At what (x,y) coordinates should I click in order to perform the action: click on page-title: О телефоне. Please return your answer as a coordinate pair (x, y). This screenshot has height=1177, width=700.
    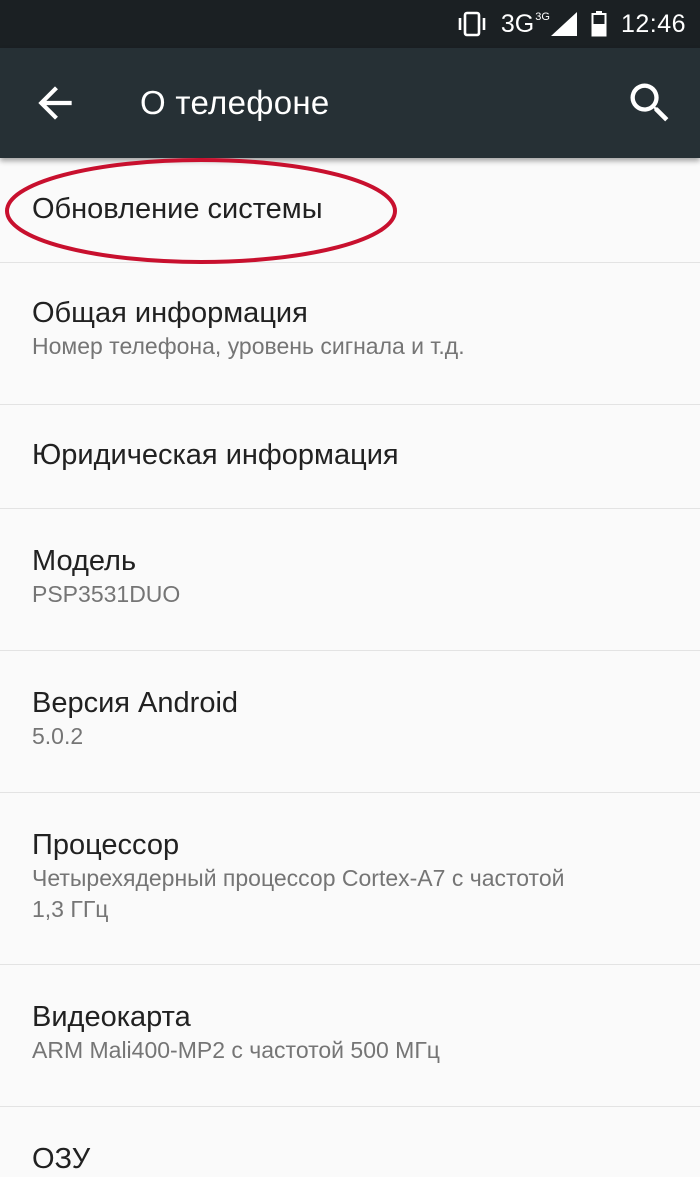
    Looking at the image, I should click on (235, 102).